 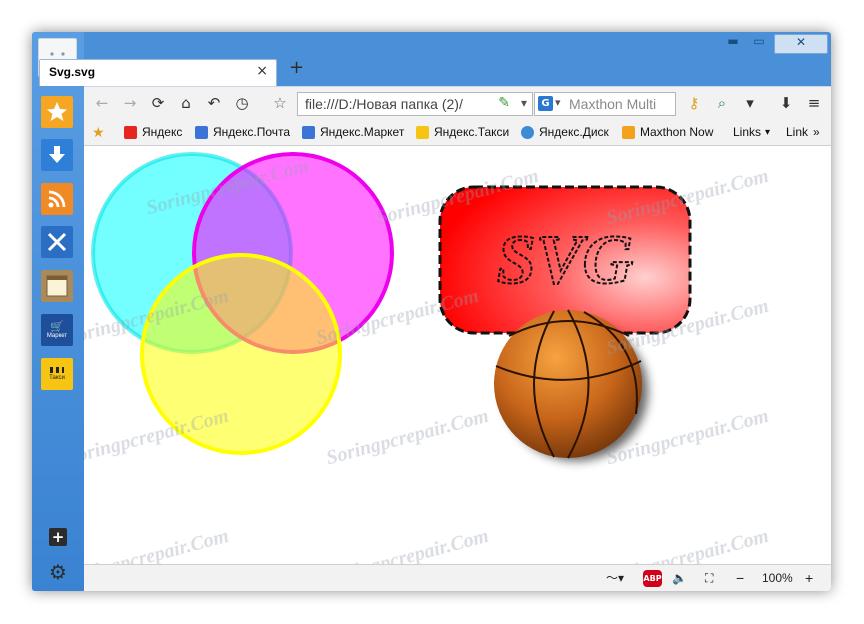 What do you see at coordinates (524, 103) in the screenshot?
I see `url-dropdown-icon: ▾` at bounding box center [524, 103].